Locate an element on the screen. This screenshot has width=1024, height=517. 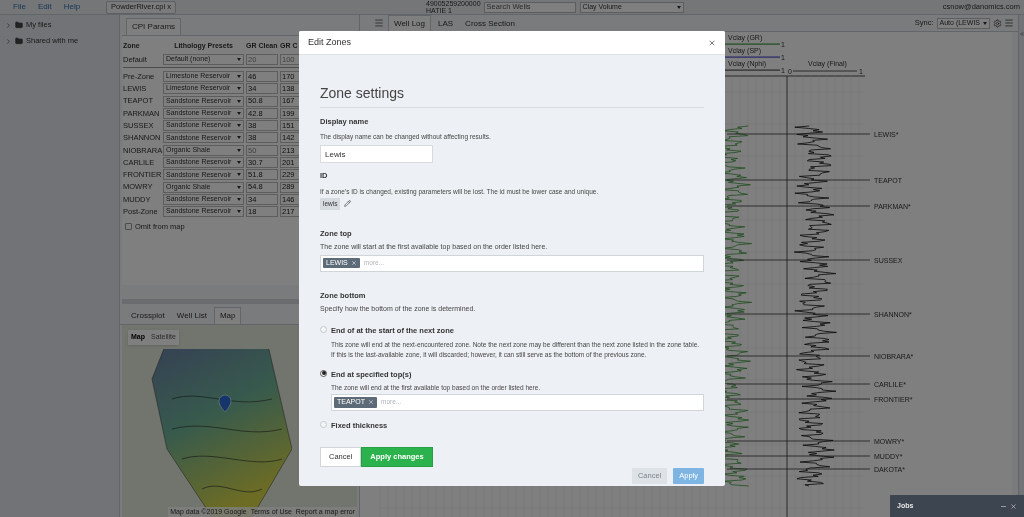
panel-tab: Well List is located at coordinates (191, 316).